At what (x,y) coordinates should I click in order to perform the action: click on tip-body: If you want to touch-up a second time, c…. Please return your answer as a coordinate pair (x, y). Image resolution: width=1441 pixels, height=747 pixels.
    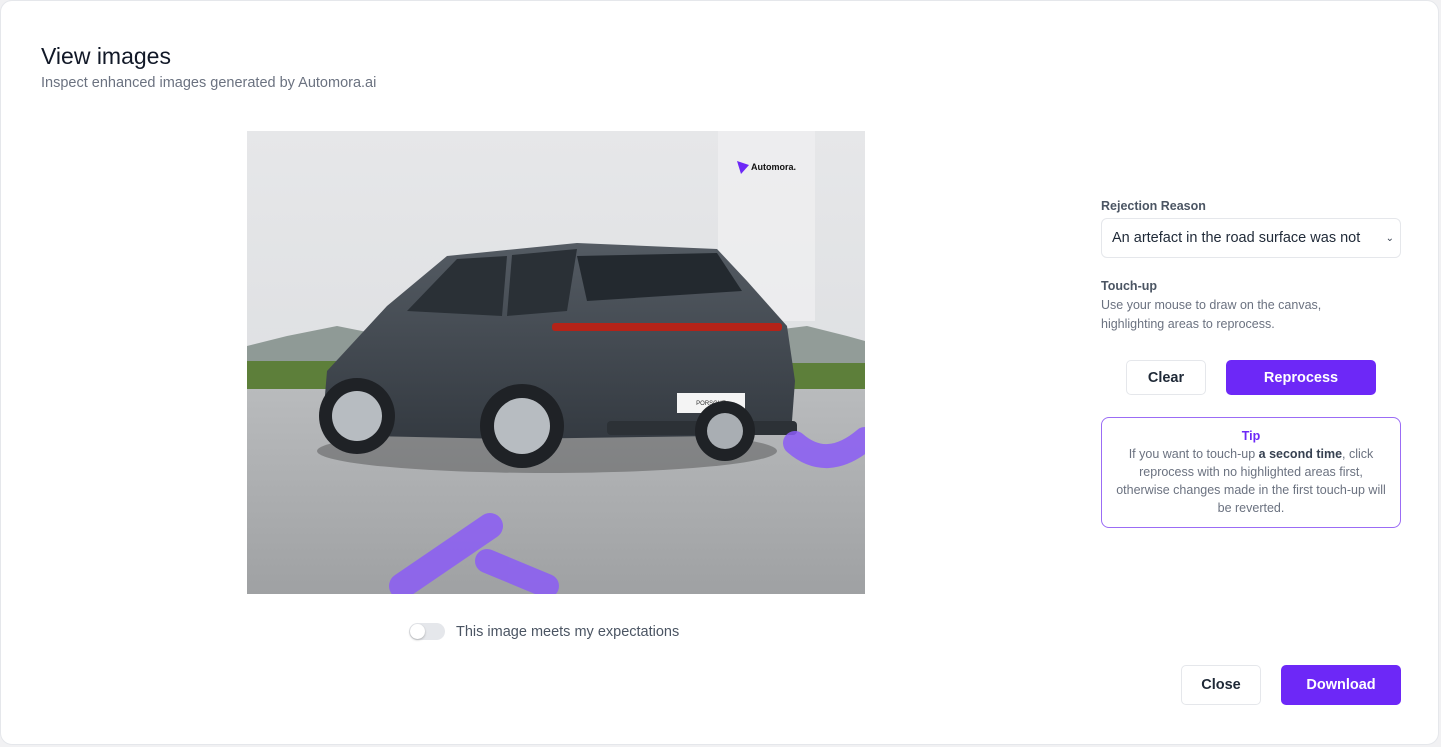
    Looking at the image, I should click on (1251, 481).